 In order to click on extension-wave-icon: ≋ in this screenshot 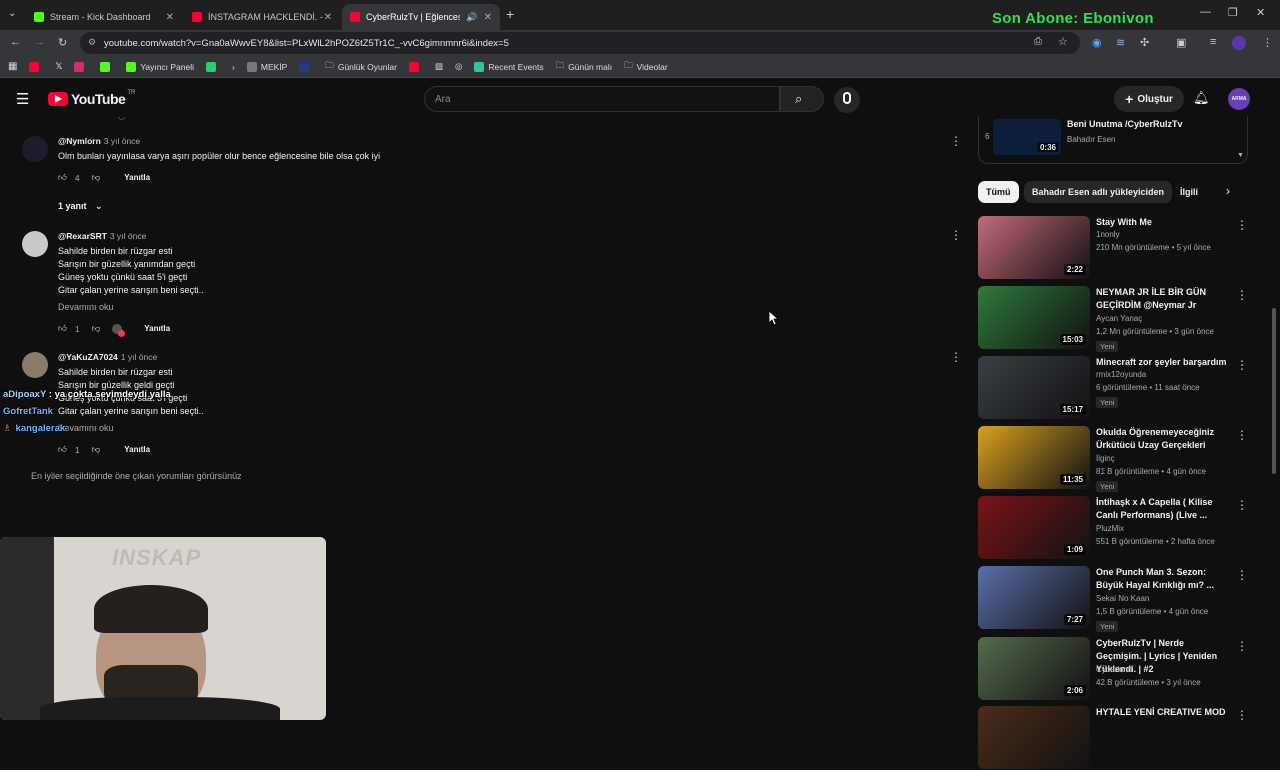, I will do `click(1120, 42)`.